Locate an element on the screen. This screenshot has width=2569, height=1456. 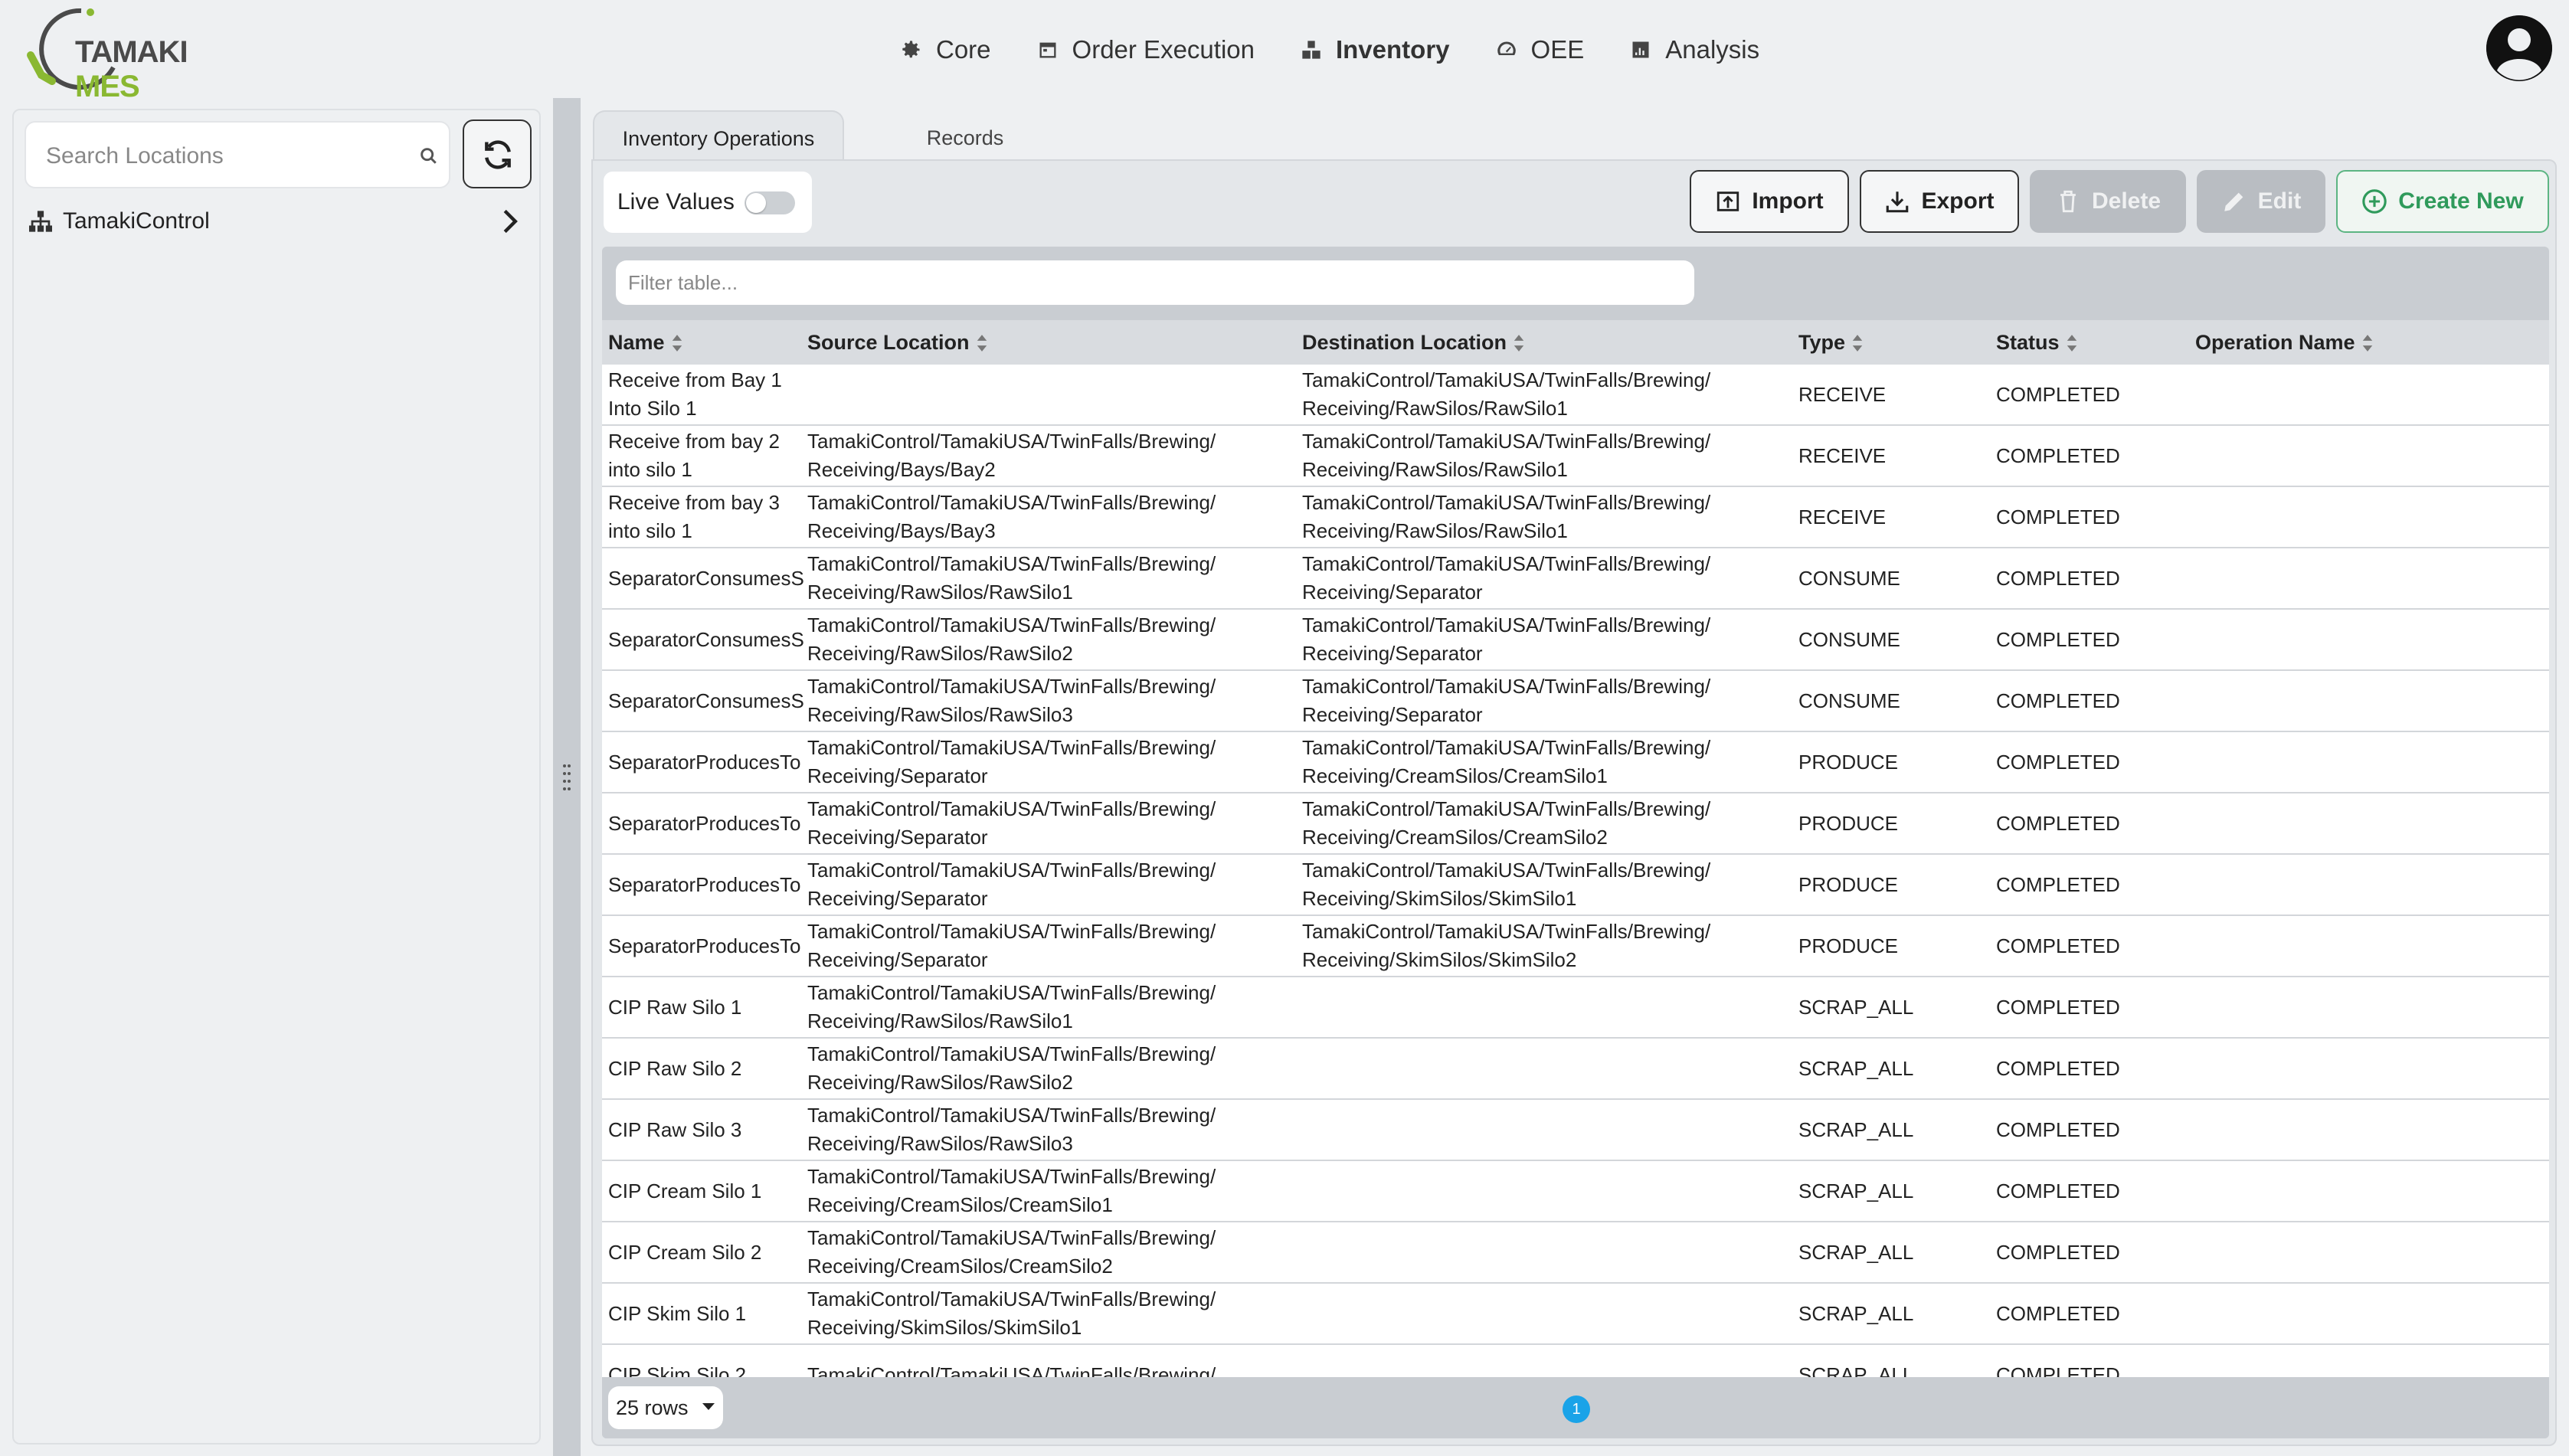
column-header-label: Source Location is located at coordinates (888, 342).